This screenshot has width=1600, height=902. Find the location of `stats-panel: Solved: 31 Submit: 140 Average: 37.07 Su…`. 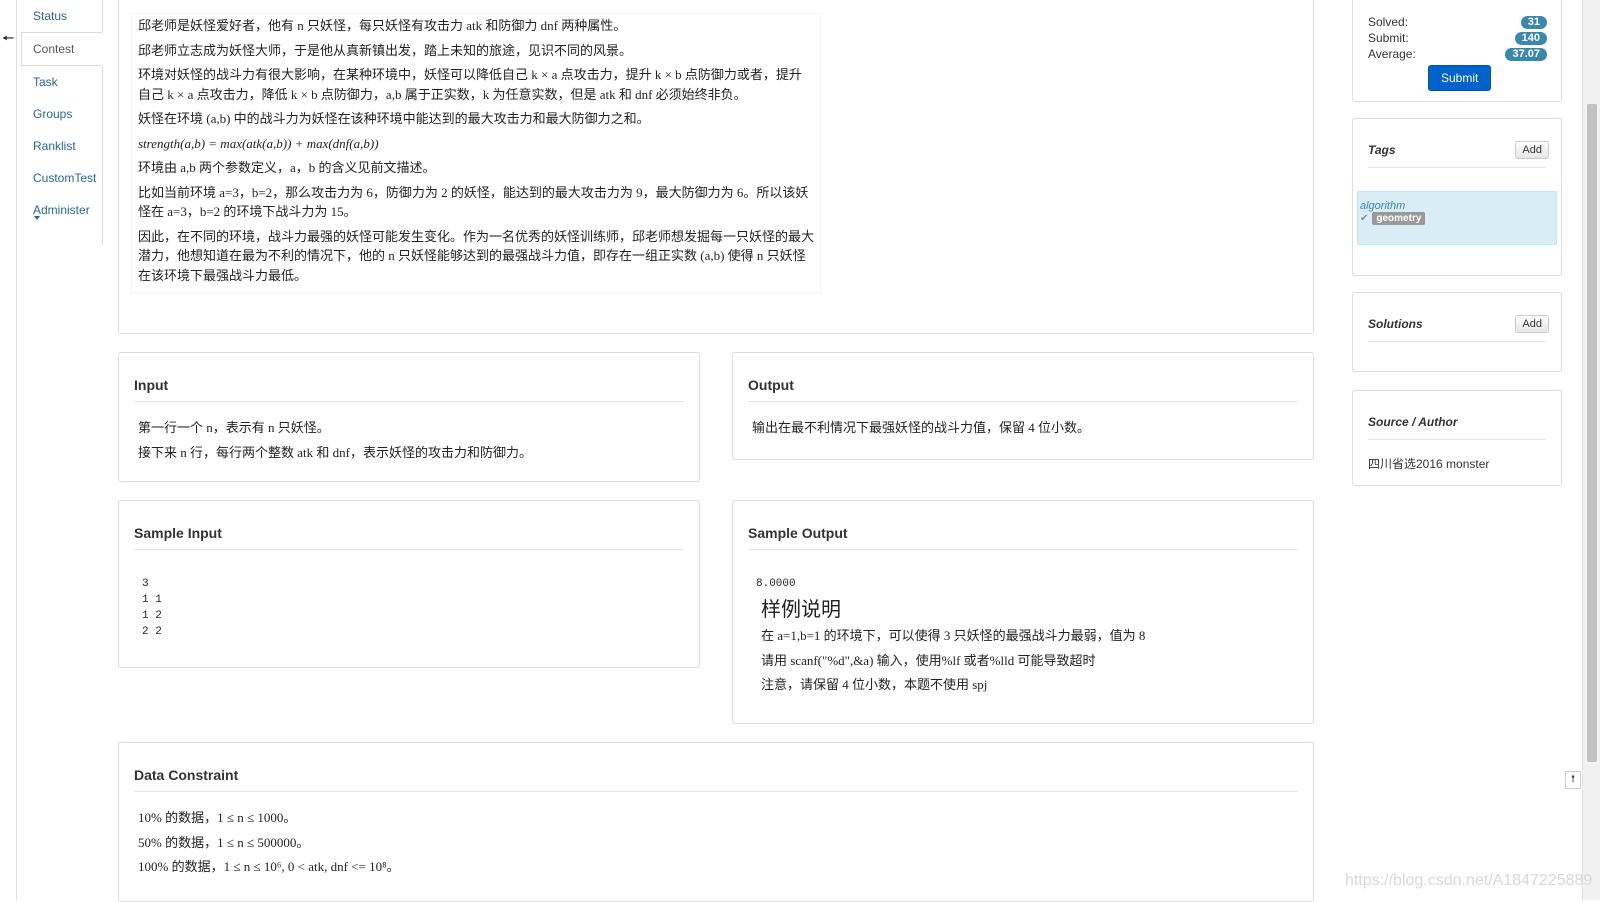

stats-panel: Solved: 31 Submit: 140 Average: 37.07 Su… is located at coordinates (1457, 51).